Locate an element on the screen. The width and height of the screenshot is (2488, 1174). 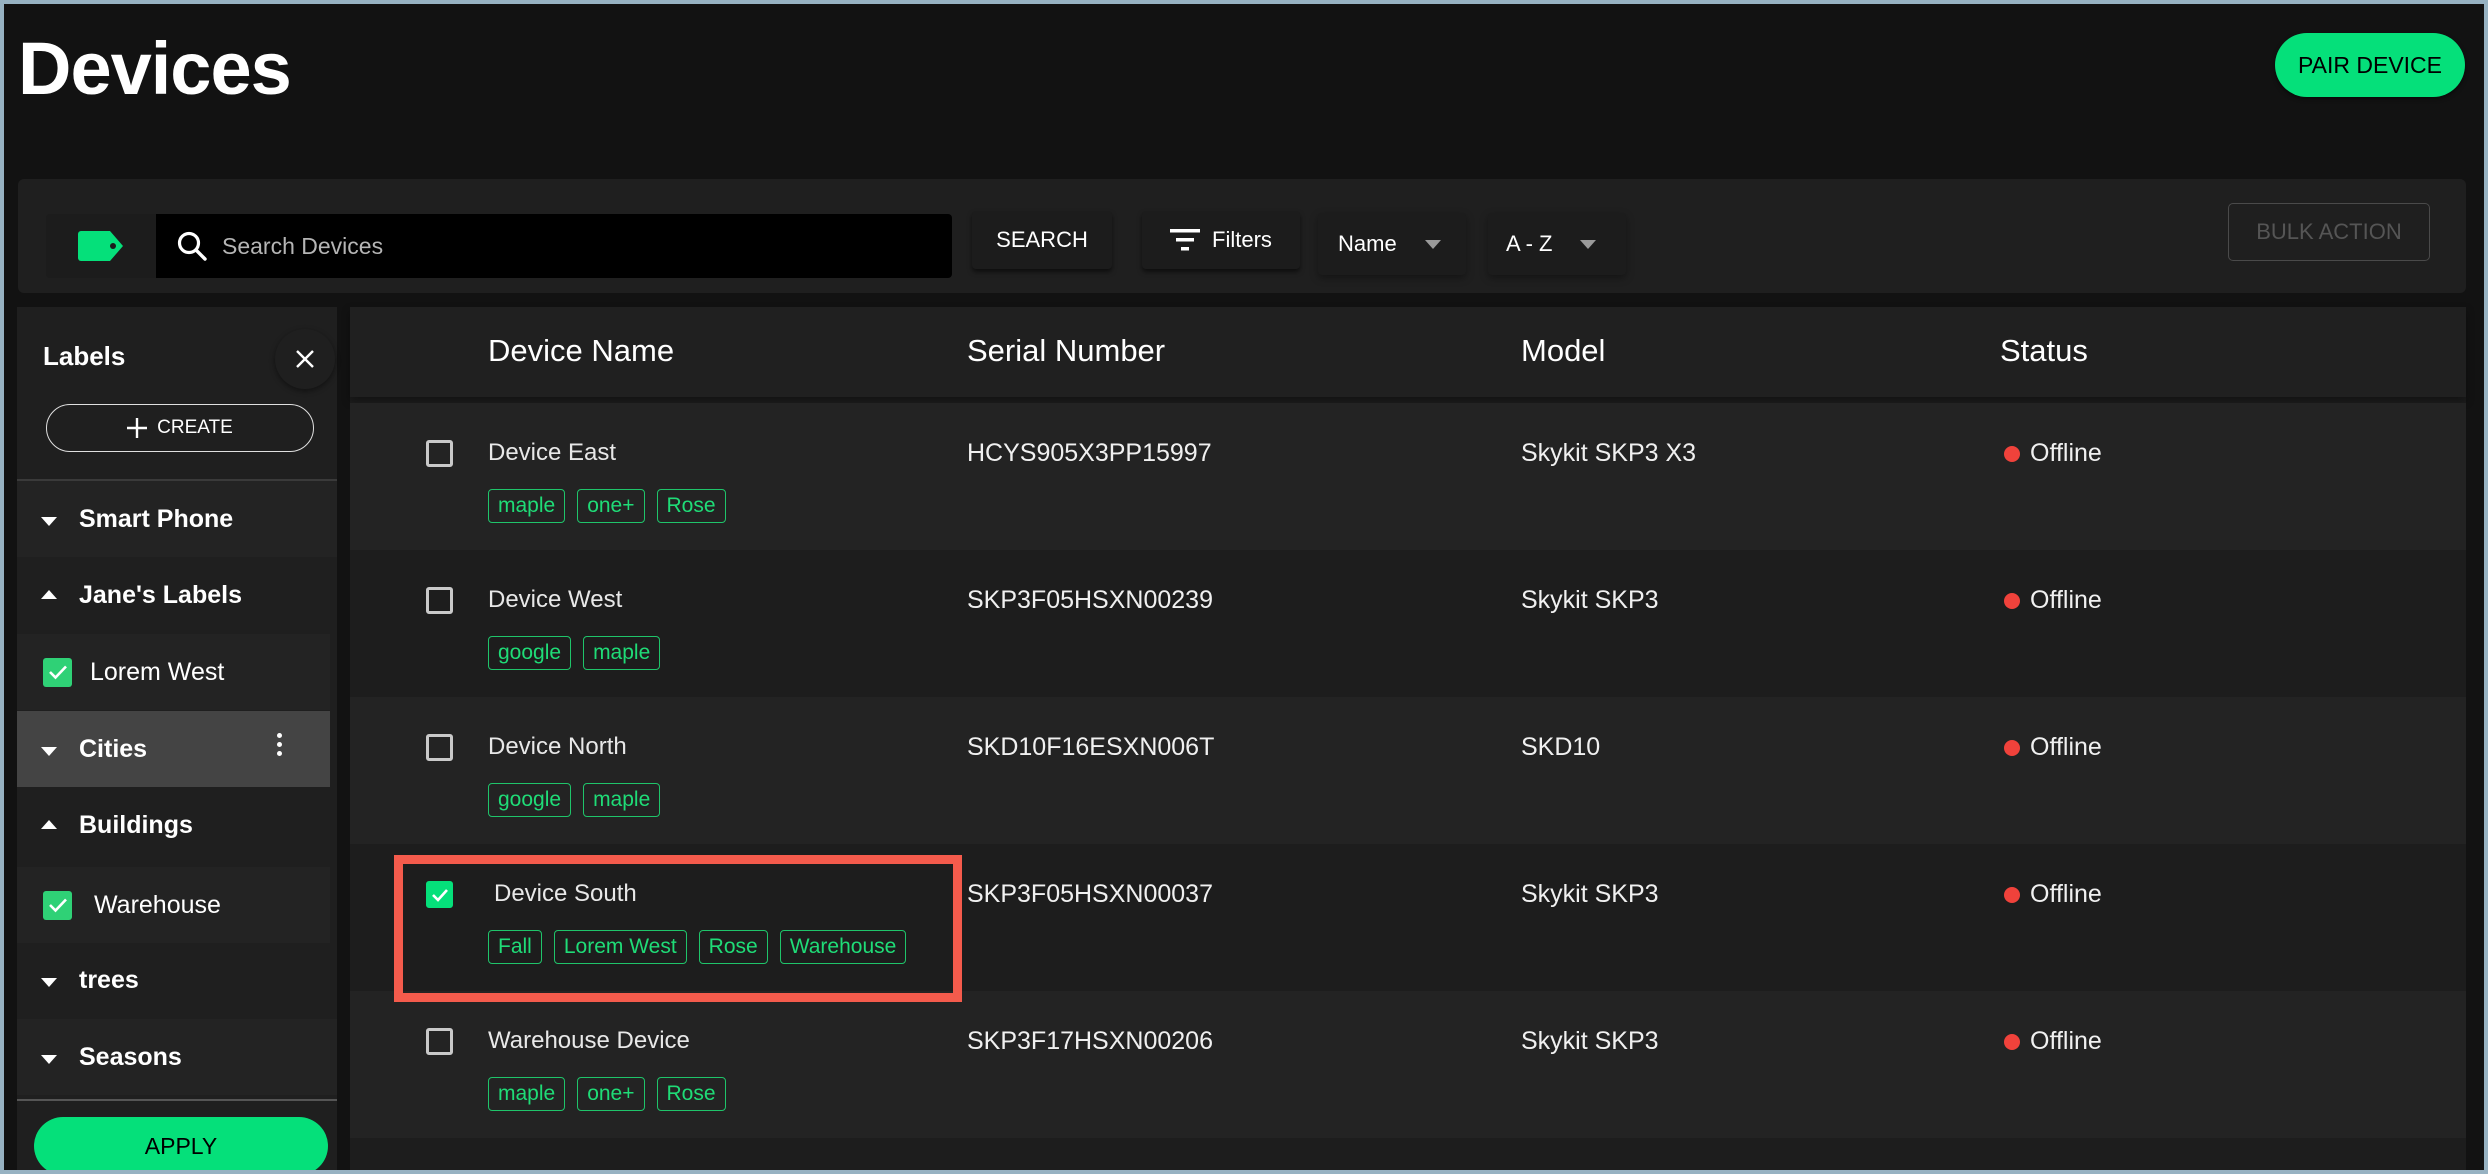
device-name: Device South is located at coordinates (565, 894).